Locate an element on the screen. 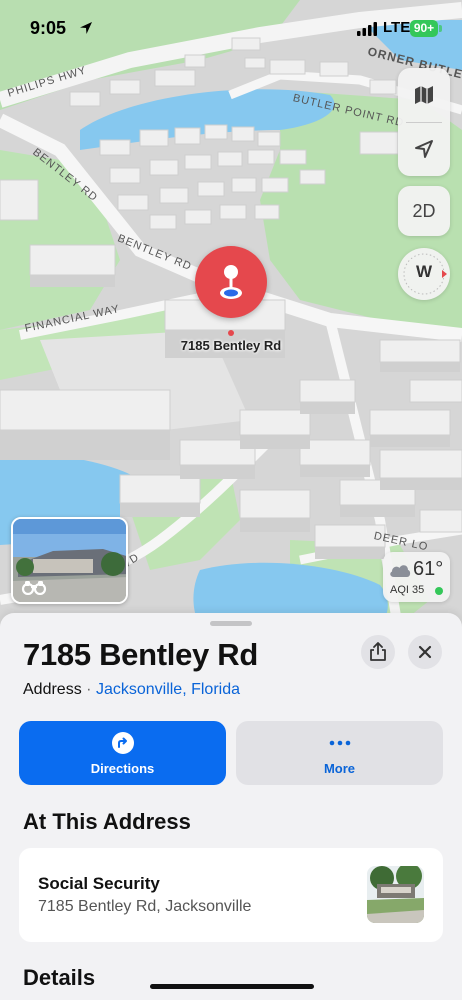  look-around-thumbnail is located at coordinates (69, 560).